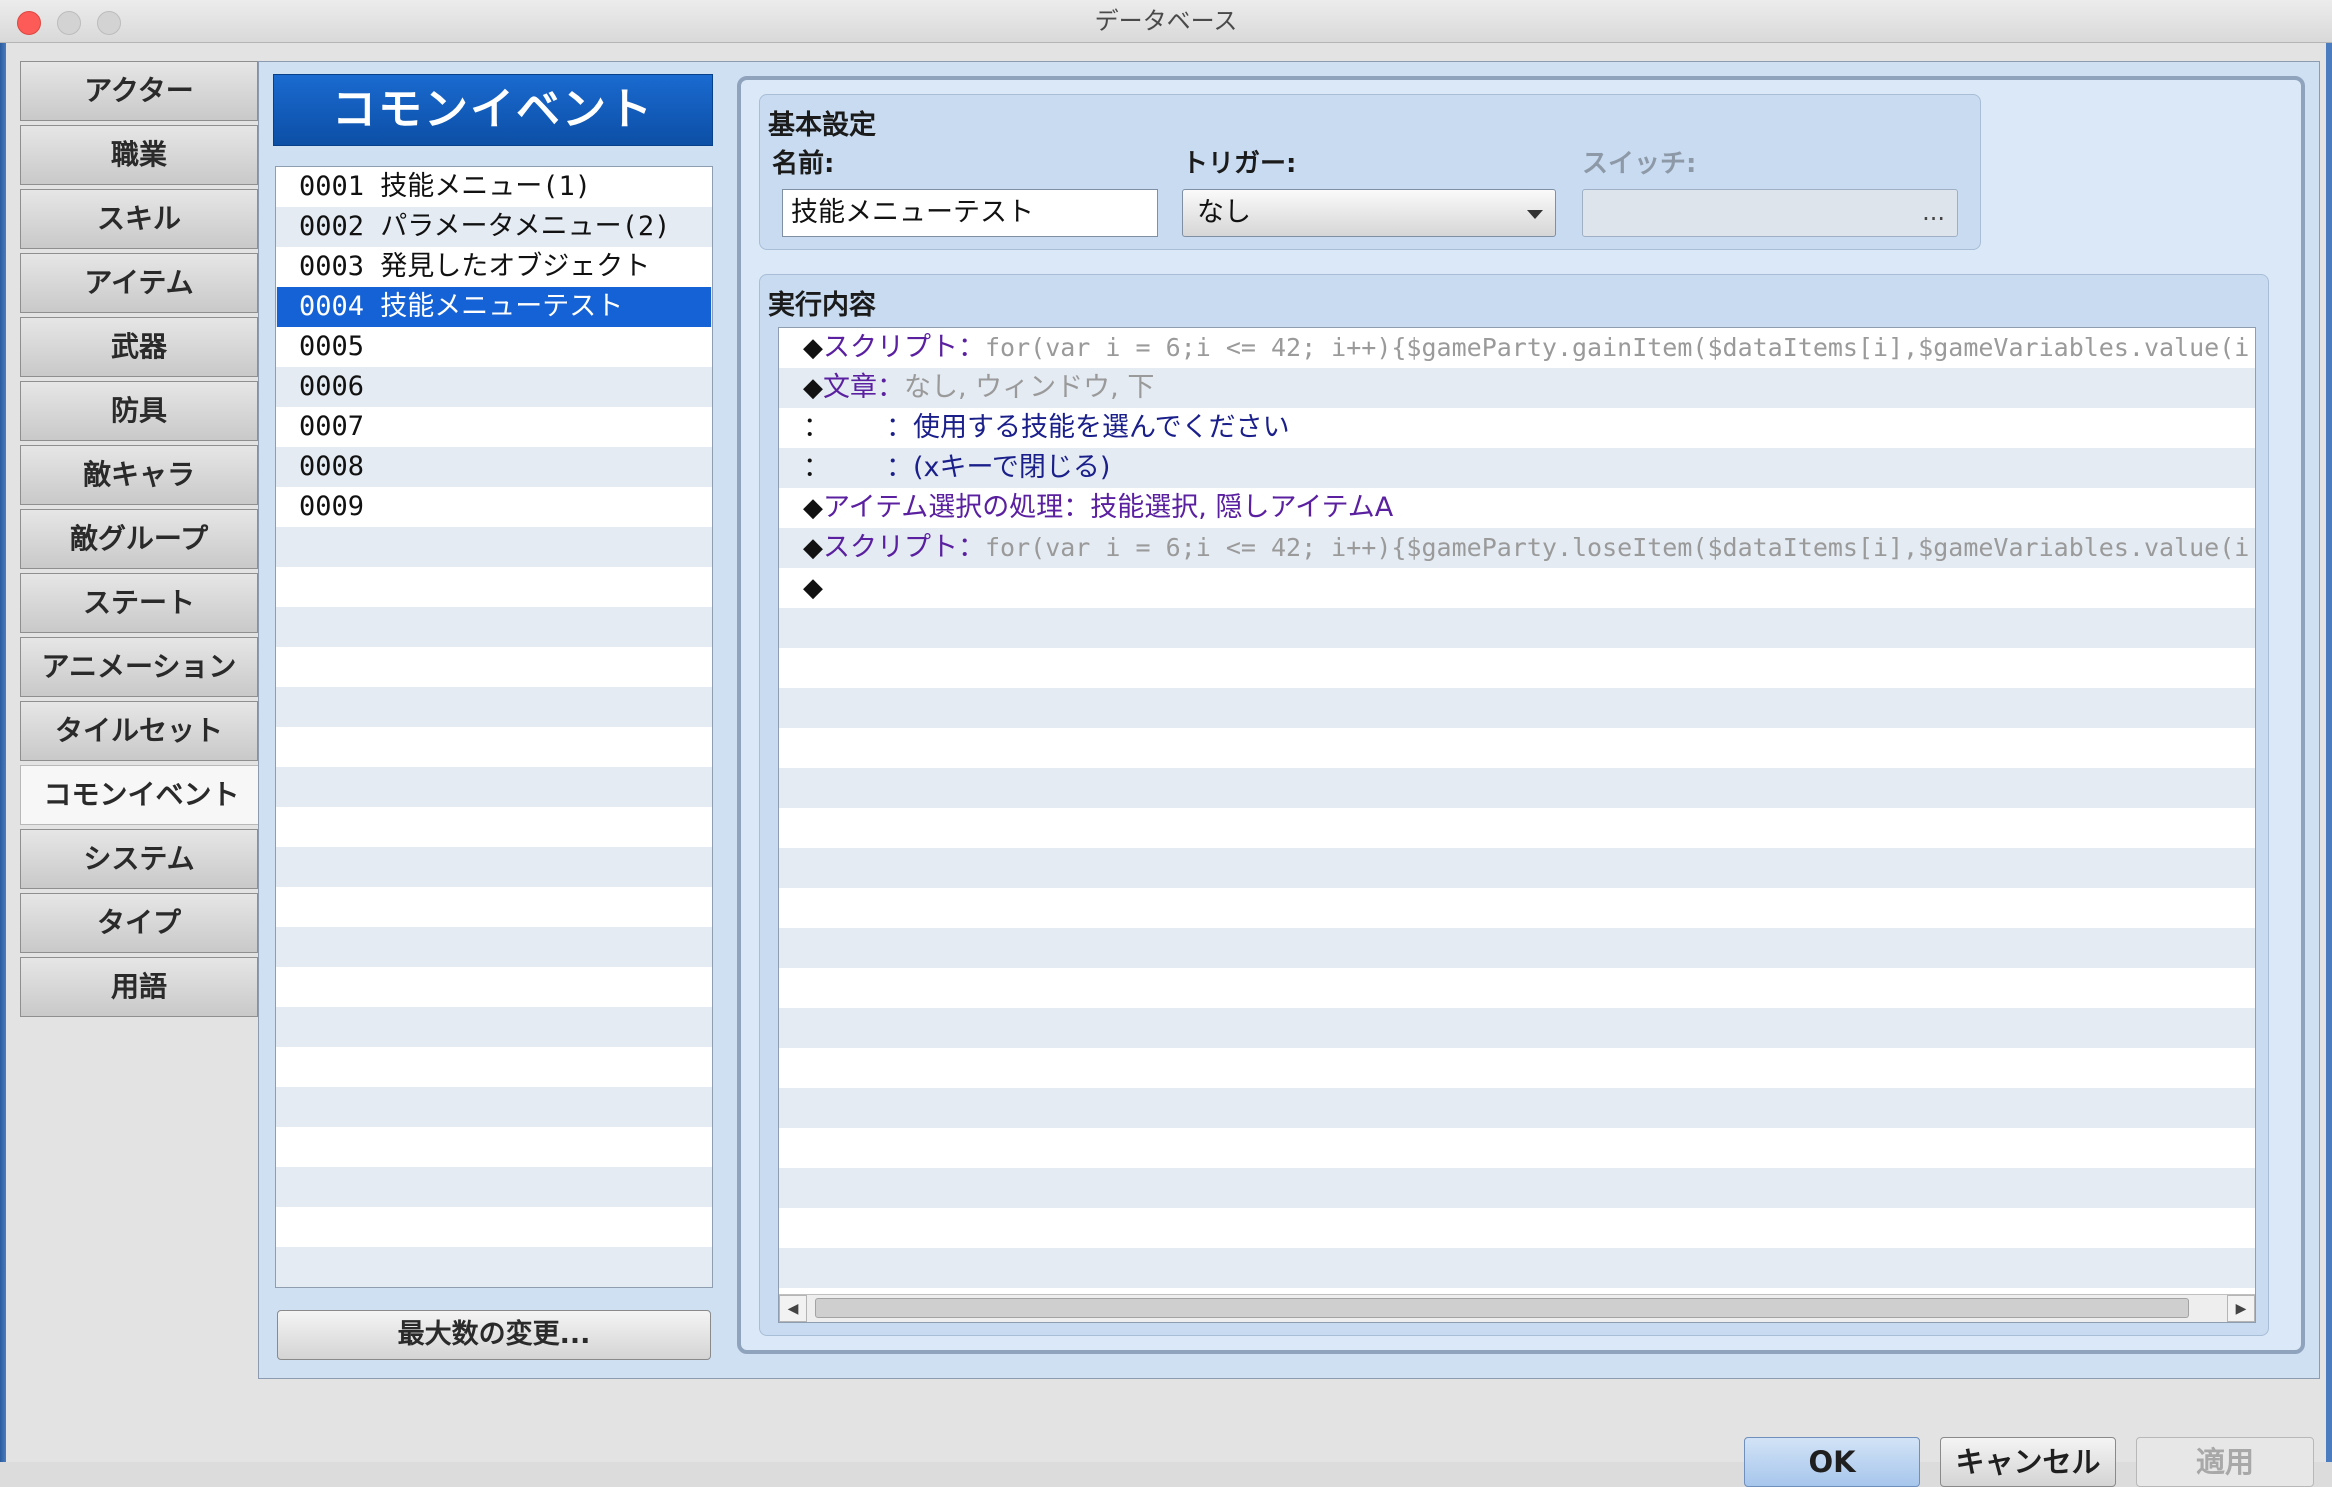  Describe the element at coordinates (1517, 508) in the screenshot. I see `command-line: ◆アイテム選択の処理：技能選択, 隠しアイテムA` at that location.